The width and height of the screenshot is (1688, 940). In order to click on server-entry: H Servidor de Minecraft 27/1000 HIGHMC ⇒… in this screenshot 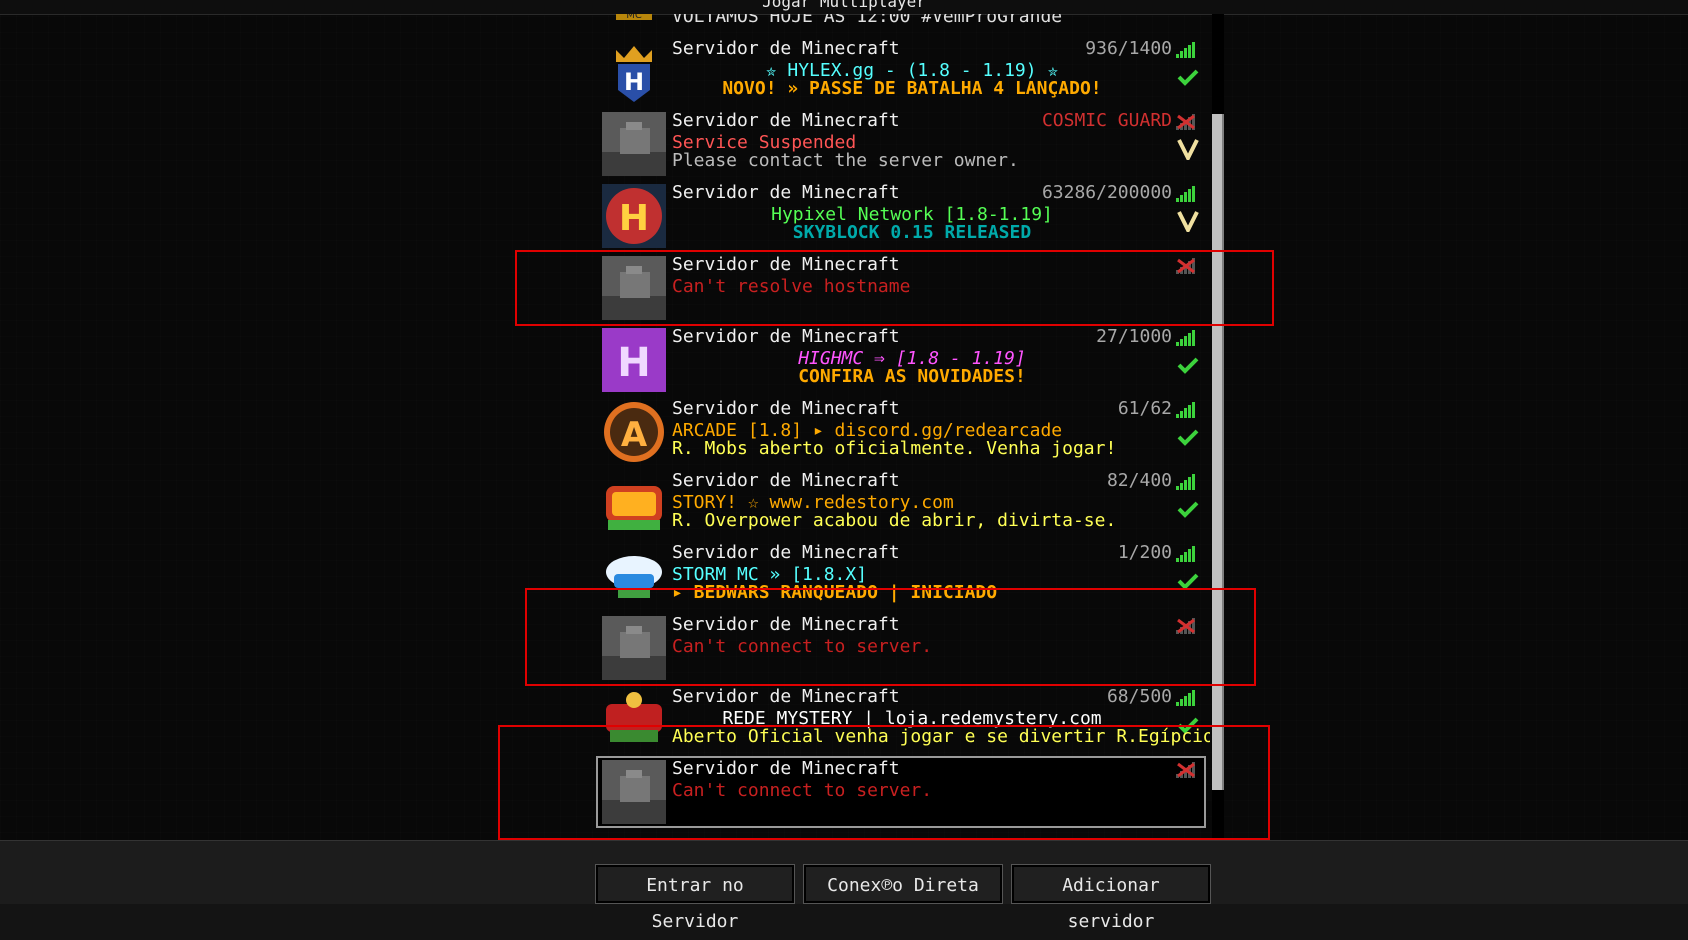, I will do `click(901, 360)`.